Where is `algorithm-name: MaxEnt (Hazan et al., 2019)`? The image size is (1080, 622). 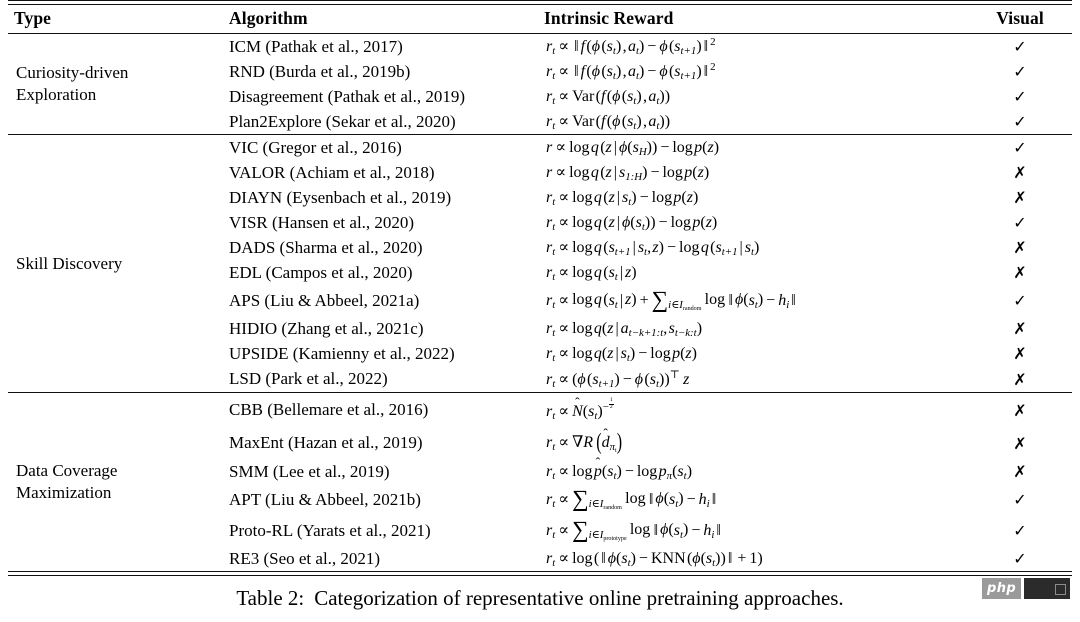
algorithm-name: MaxEnt (Hazan et al., 2019) is located at coordinates (326, 443).